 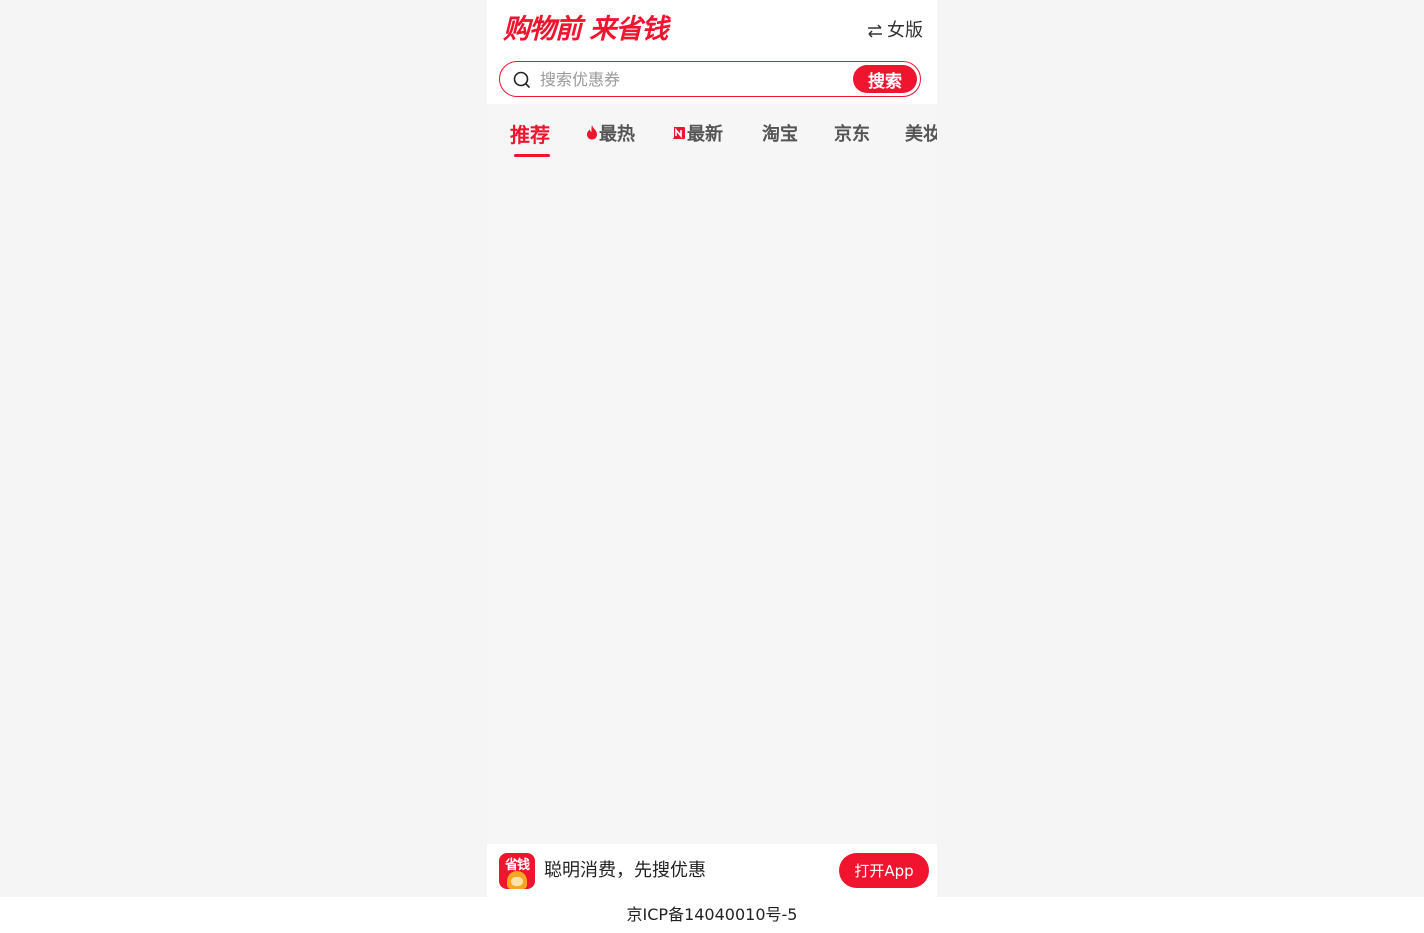 I want to click on search-input, so click(x=690, y=79).